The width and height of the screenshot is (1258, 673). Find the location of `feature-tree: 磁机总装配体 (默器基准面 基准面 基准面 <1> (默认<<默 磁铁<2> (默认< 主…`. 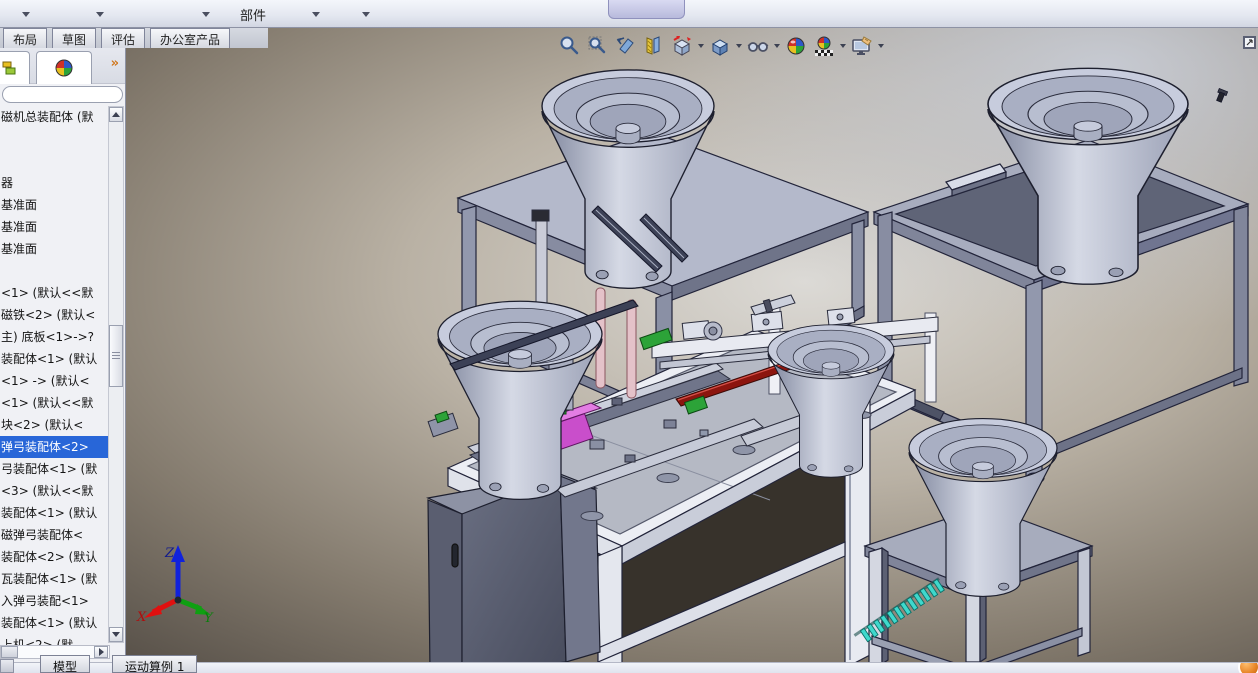

feature-tree: 磁机总装配体 (默器基准面 基准面 基准面 <1> (默认<<默 磁铁<2> (默认< 主… is located at coordinates (54, 381).